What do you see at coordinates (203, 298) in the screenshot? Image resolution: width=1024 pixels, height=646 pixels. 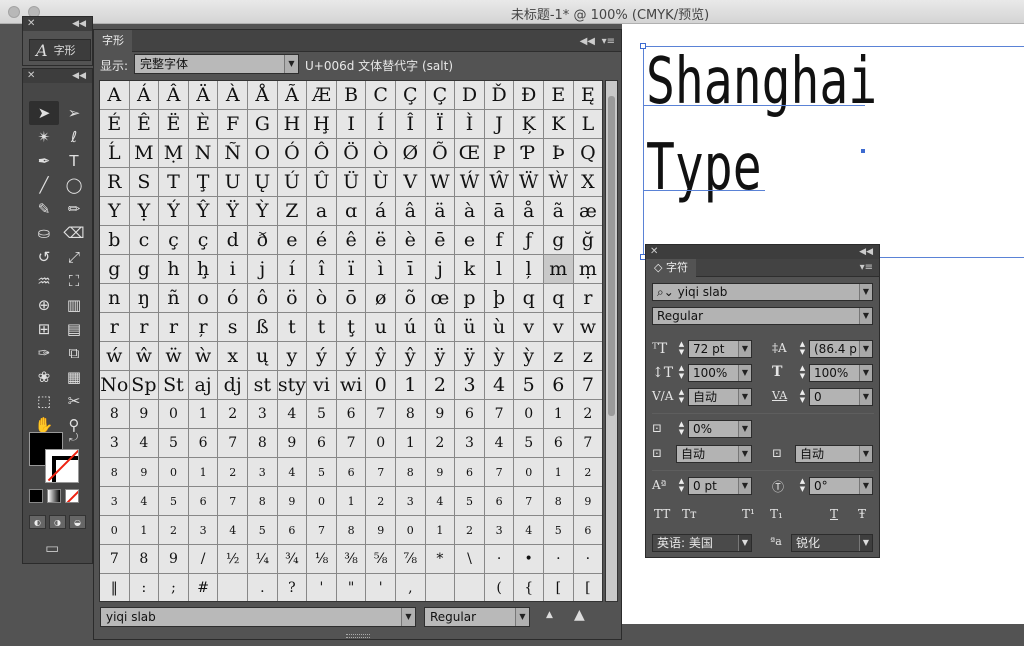 I see `glyph-cell: o` at bounding box center [203, 298].